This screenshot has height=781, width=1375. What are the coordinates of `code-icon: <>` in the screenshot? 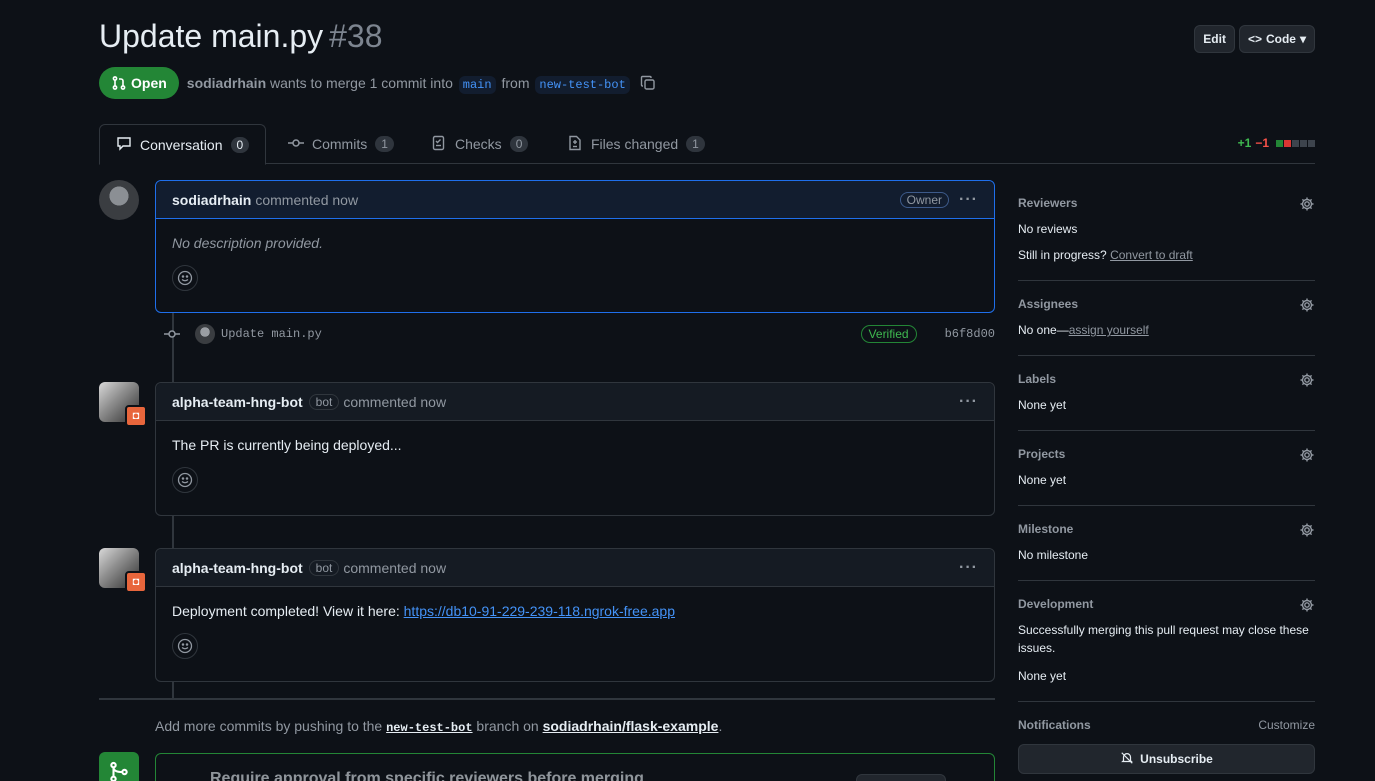 It's located at (1254, 39).